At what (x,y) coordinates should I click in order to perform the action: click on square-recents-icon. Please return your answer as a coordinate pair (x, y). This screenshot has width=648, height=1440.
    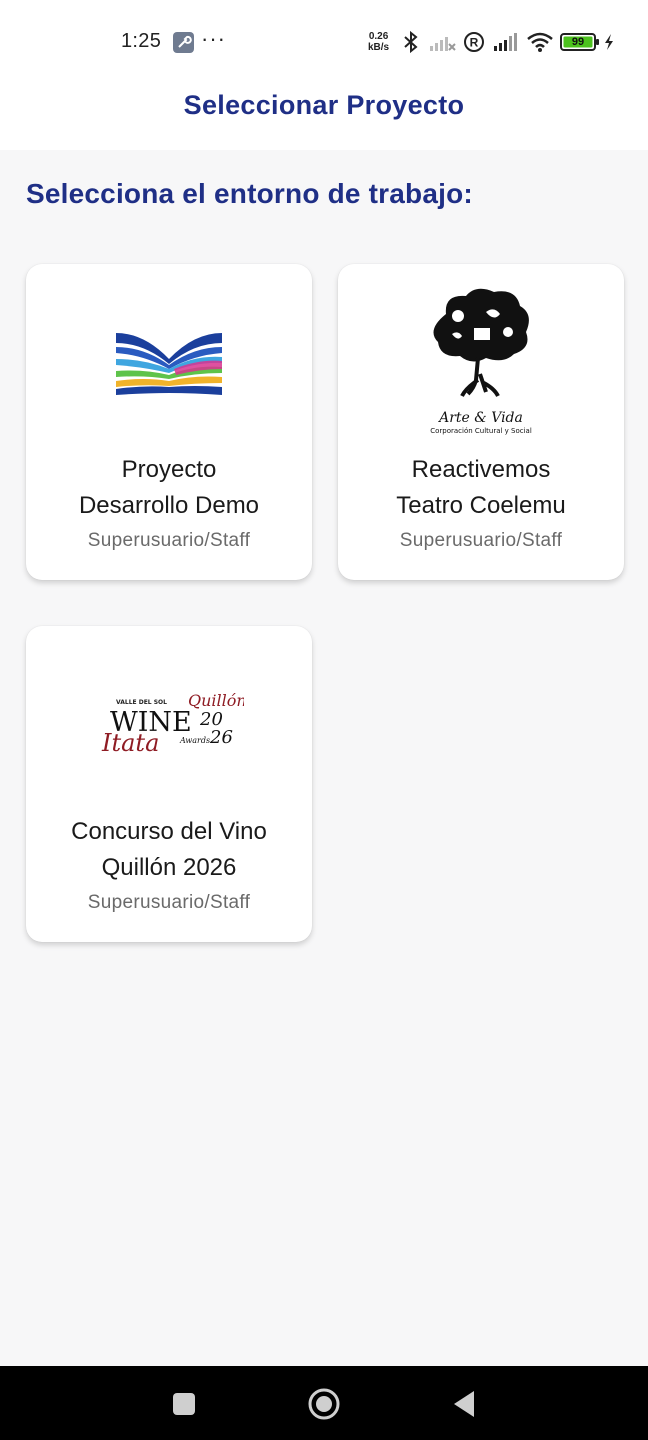
    Looking at the image, I should click on (184, 1404).